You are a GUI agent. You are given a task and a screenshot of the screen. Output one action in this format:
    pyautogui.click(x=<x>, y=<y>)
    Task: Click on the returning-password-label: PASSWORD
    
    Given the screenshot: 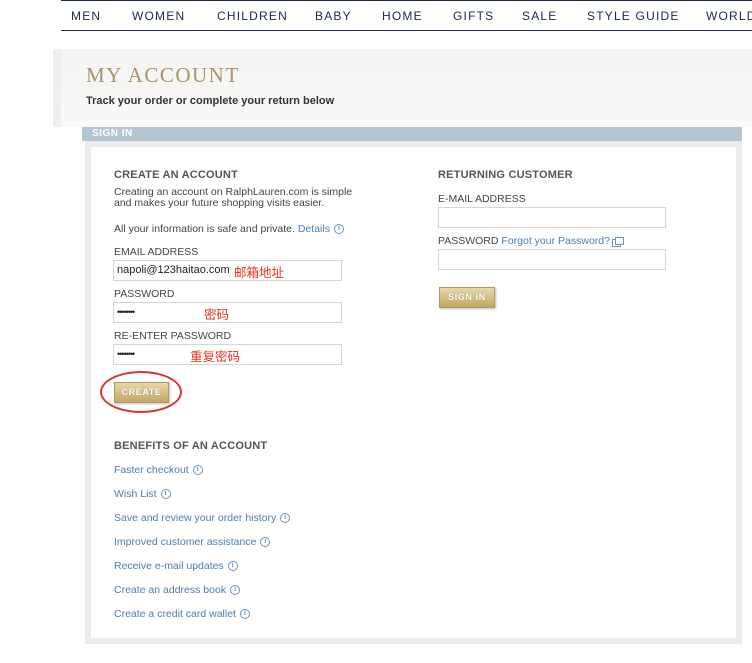 What is the action you would take?
    pyautogui.click(x=468, y=241)
    